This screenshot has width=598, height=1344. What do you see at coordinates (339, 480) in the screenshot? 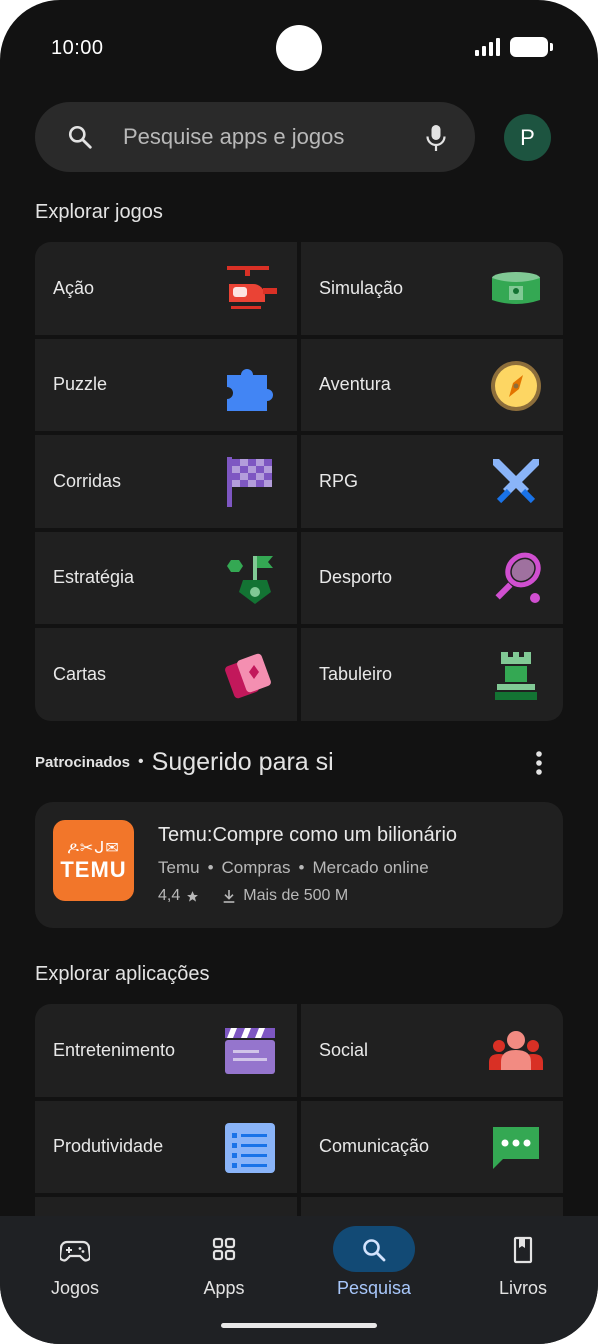
I see `category-label: RPG` at bounding box center [339, 480].